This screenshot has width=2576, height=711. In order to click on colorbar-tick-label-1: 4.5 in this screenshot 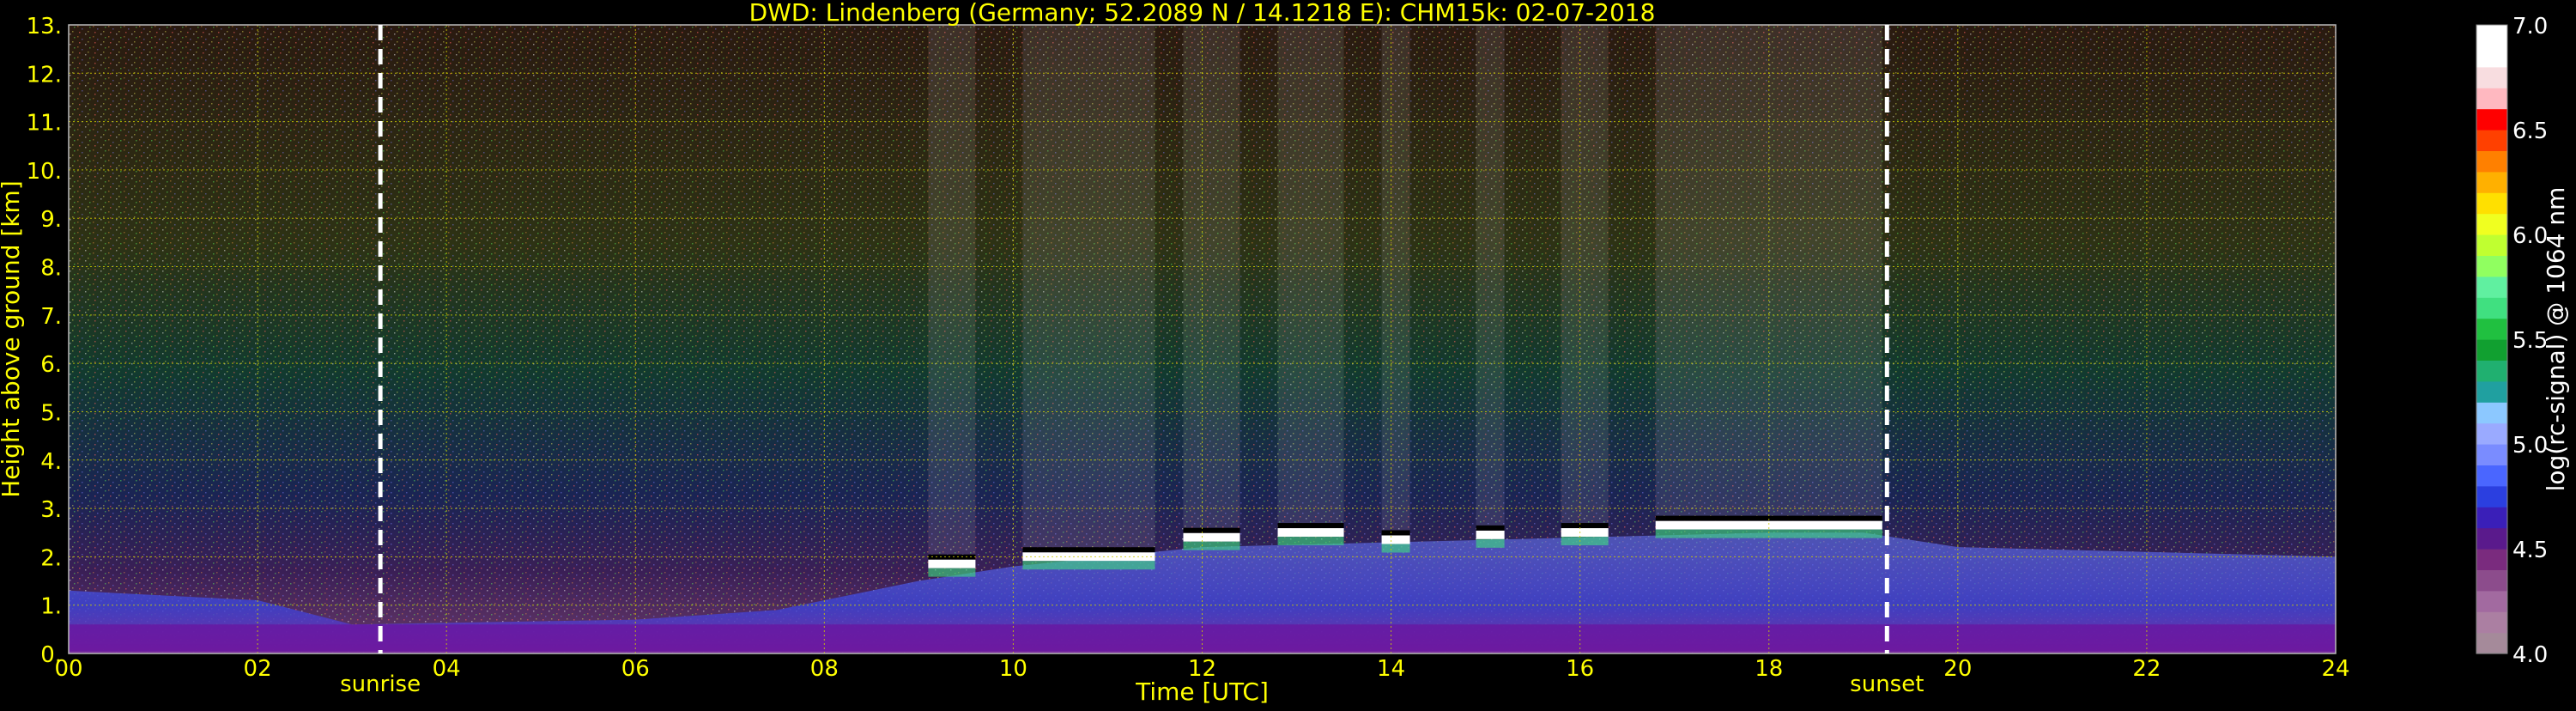, I will do `click(2530, 550)`.